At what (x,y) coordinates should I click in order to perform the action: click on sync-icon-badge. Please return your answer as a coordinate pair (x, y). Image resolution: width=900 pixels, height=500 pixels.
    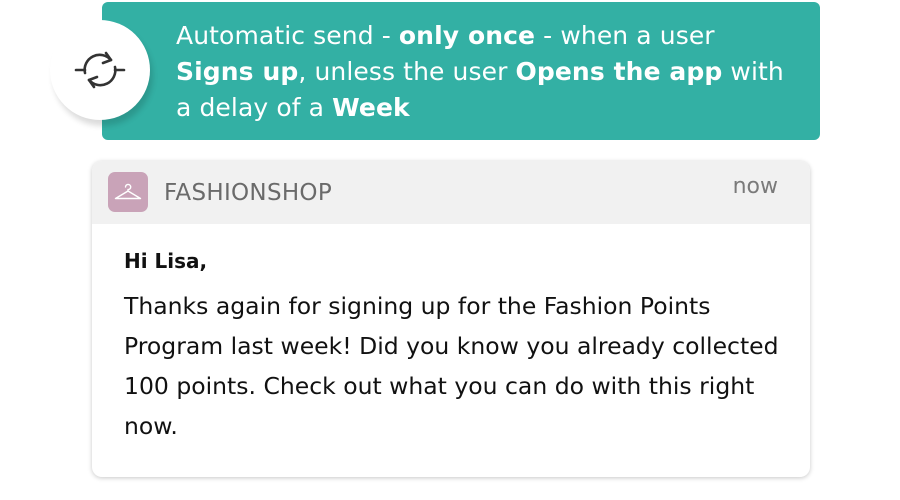
    Looking at the image, I should click on (100, 70).